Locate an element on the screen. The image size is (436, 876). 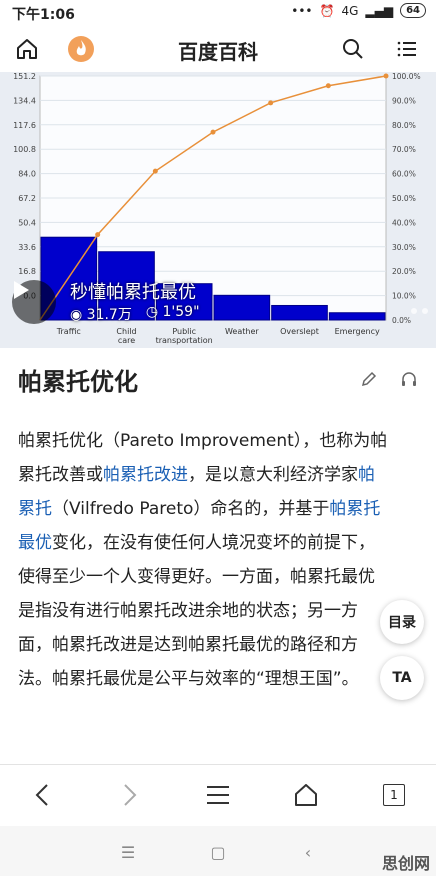
x-tick-label: transportation is located at coordinates (184, 340).